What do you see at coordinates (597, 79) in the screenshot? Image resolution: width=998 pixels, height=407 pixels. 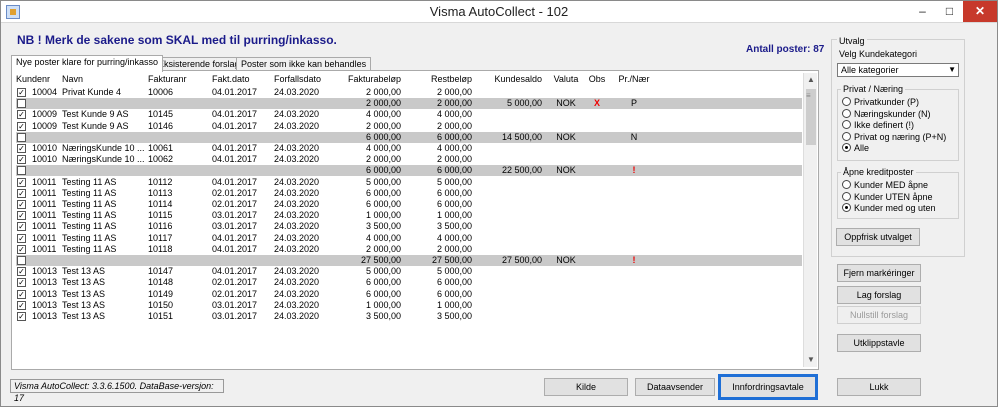 I see `col-obs: Obs` at bounding box center [597, 79].